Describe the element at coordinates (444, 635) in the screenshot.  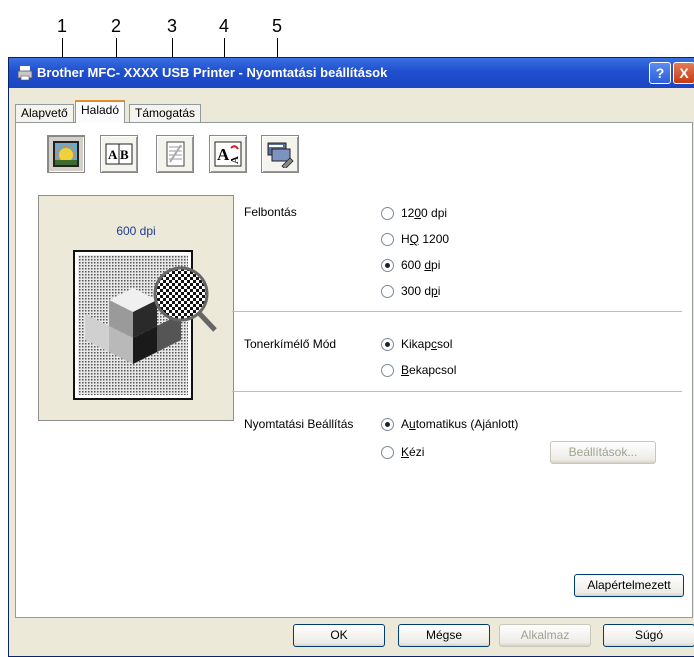
I see `cancel-button: Mégse` at that location.